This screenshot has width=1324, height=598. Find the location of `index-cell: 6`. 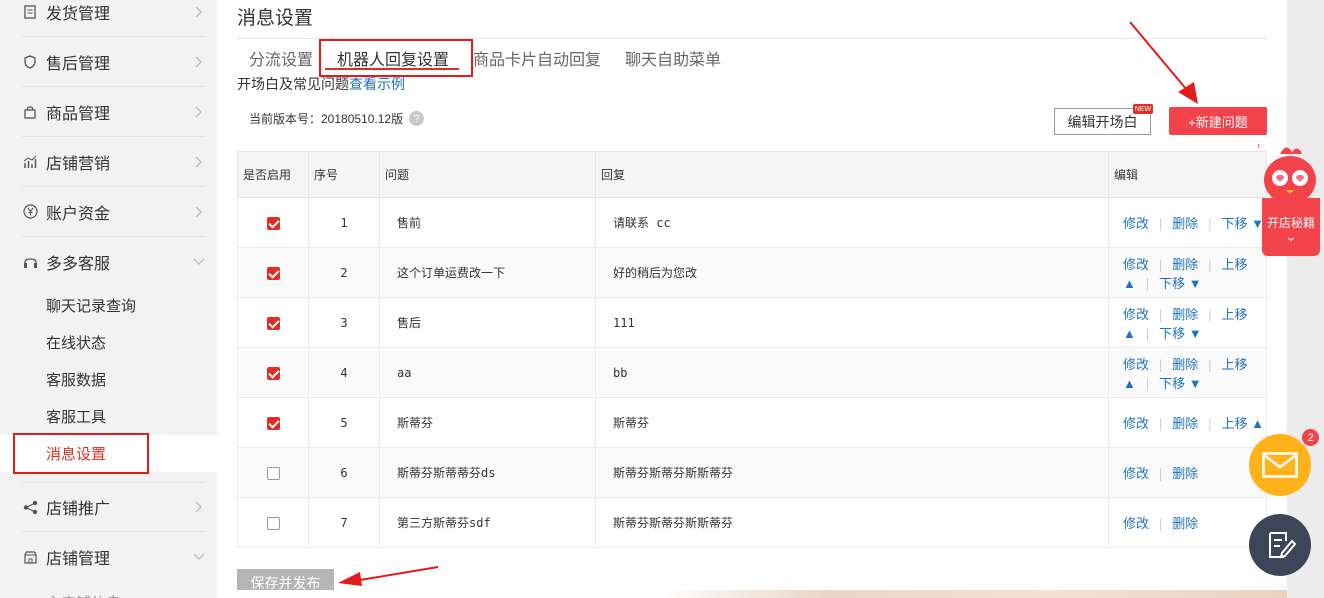

index-cell: 6 is located at coordinates (344, 472).